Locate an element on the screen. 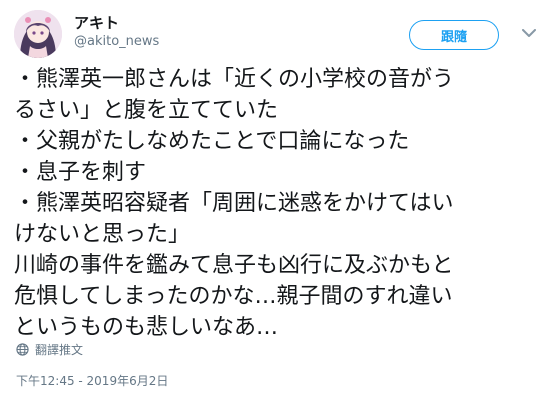 The width and height of the screenshot is (554, 396). translate-label: 翻譯推文 is located at coordinates (59, 350).